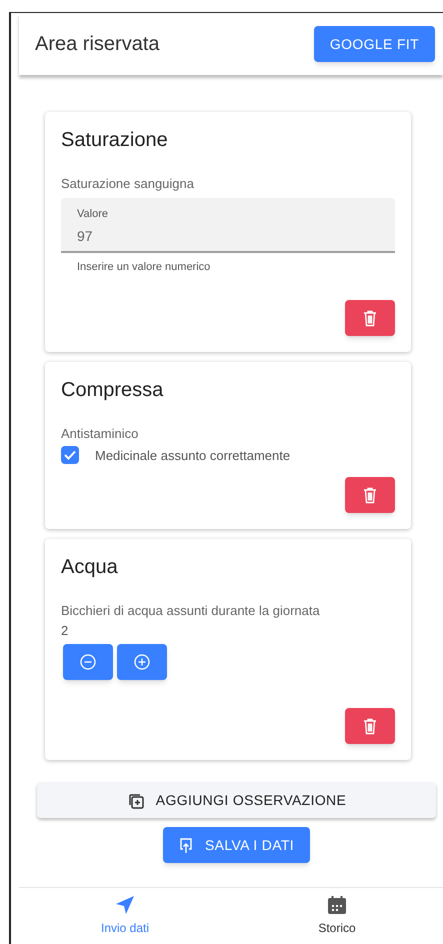 The image size is (443, 944). What do you see at coordinates (191, 611) in the screenshot?
I see `card-subtitle: Bicchieri di acqua assunti durante la giornata` at bounding box center [191, 611].